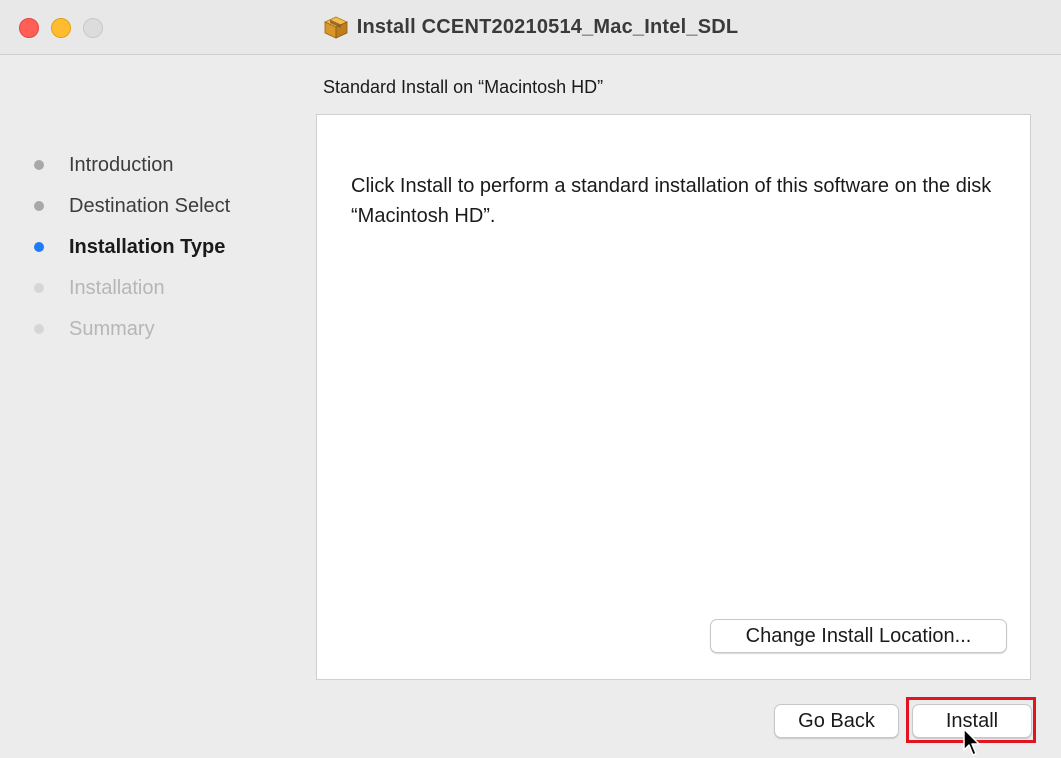 This screenshot has width=1061, height=758. I want to click on window-title: Install CCENT20210514_Mac_Intel_SDL, so click(547, 26).